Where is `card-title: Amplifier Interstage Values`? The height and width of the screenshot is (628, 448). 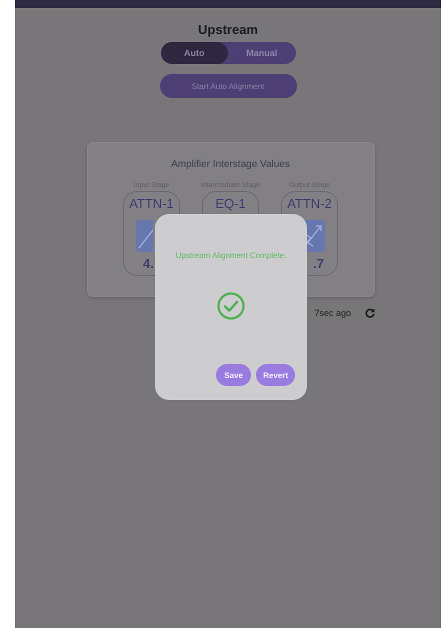
card-title: Amplifier Interstage Values is located at coordinates (230, 164).